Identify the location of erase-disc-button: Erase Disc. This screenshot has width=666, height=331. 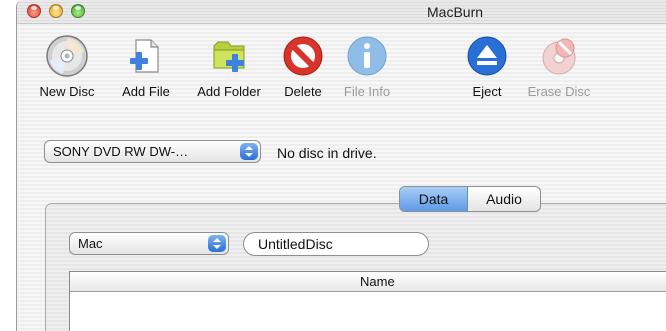
(559, 66).